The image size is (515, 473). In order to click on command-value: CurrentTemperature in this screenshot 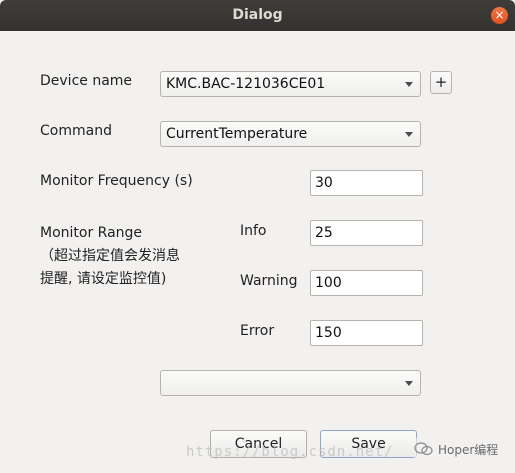, I will do `click(237, 134)`.